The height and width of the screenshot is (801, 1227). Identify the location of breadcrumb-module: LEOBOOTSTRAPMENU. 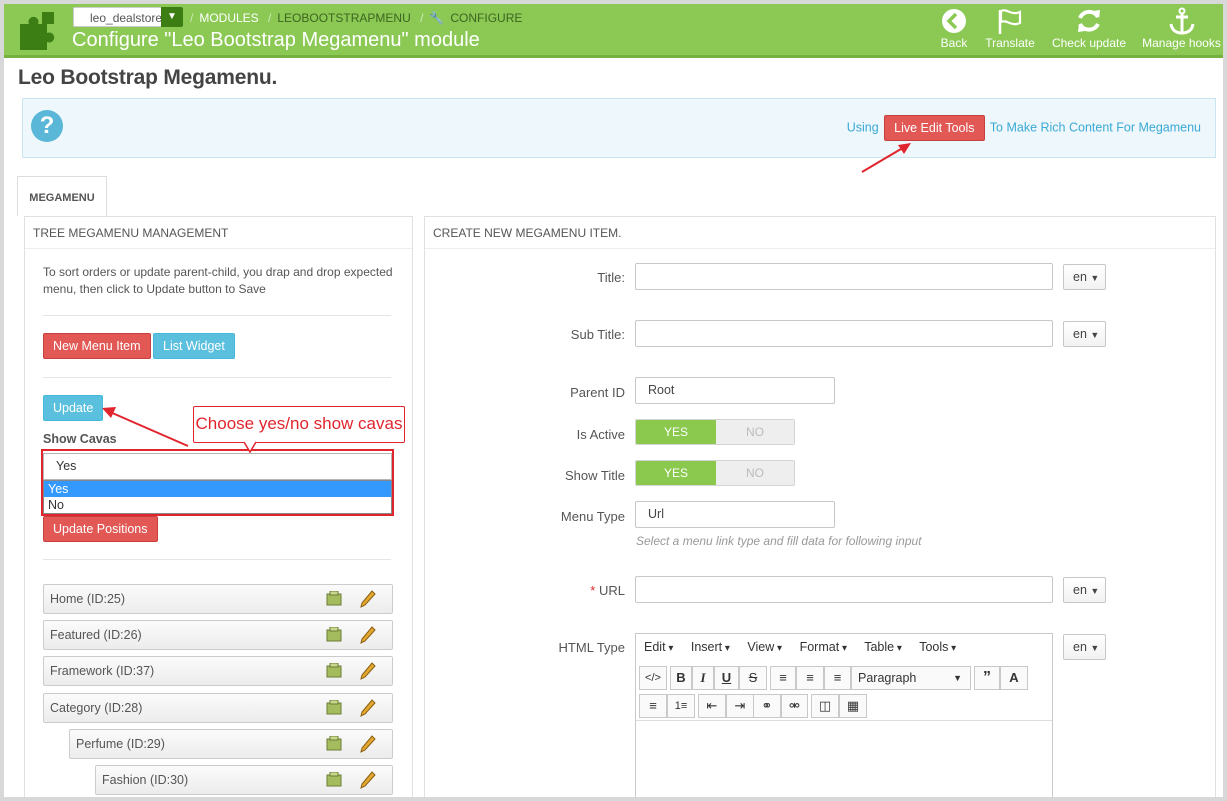
(343, 18).